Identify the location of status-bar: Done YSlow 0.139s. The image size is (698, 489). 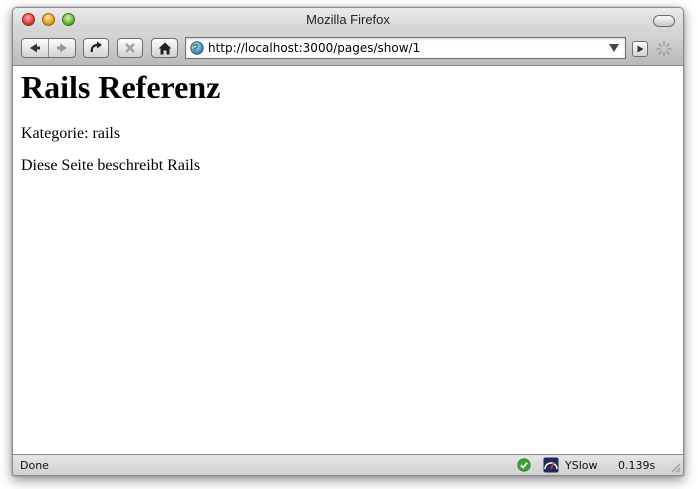
(348, 464).